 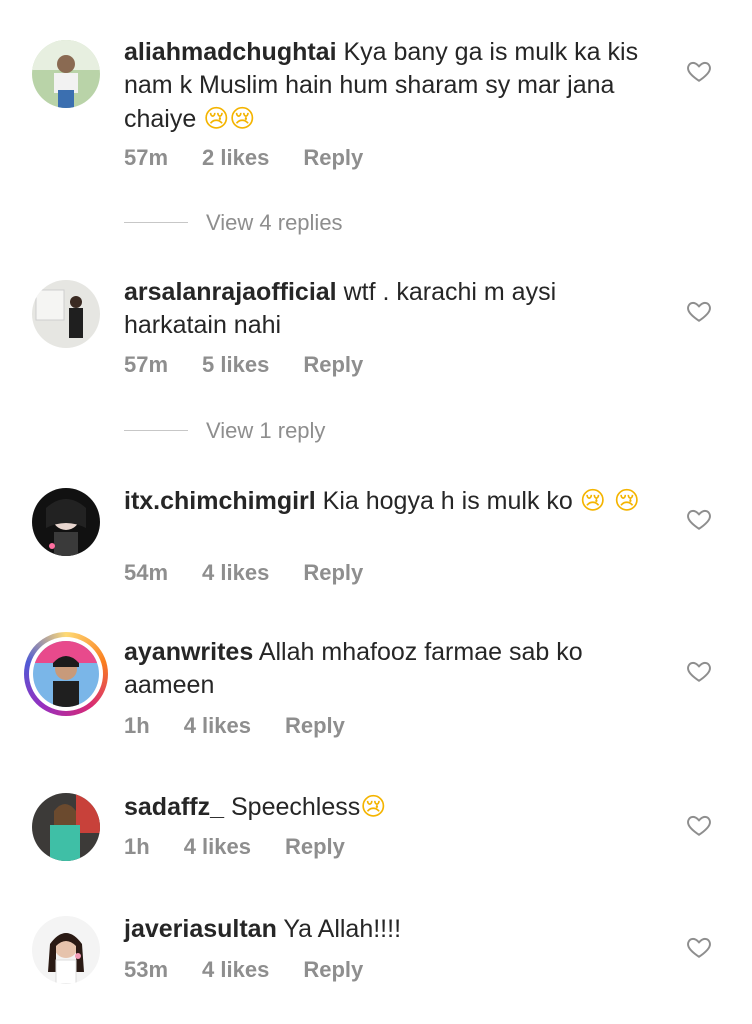 I want to click on timestamp: 54m, so click(x=146, y=572).